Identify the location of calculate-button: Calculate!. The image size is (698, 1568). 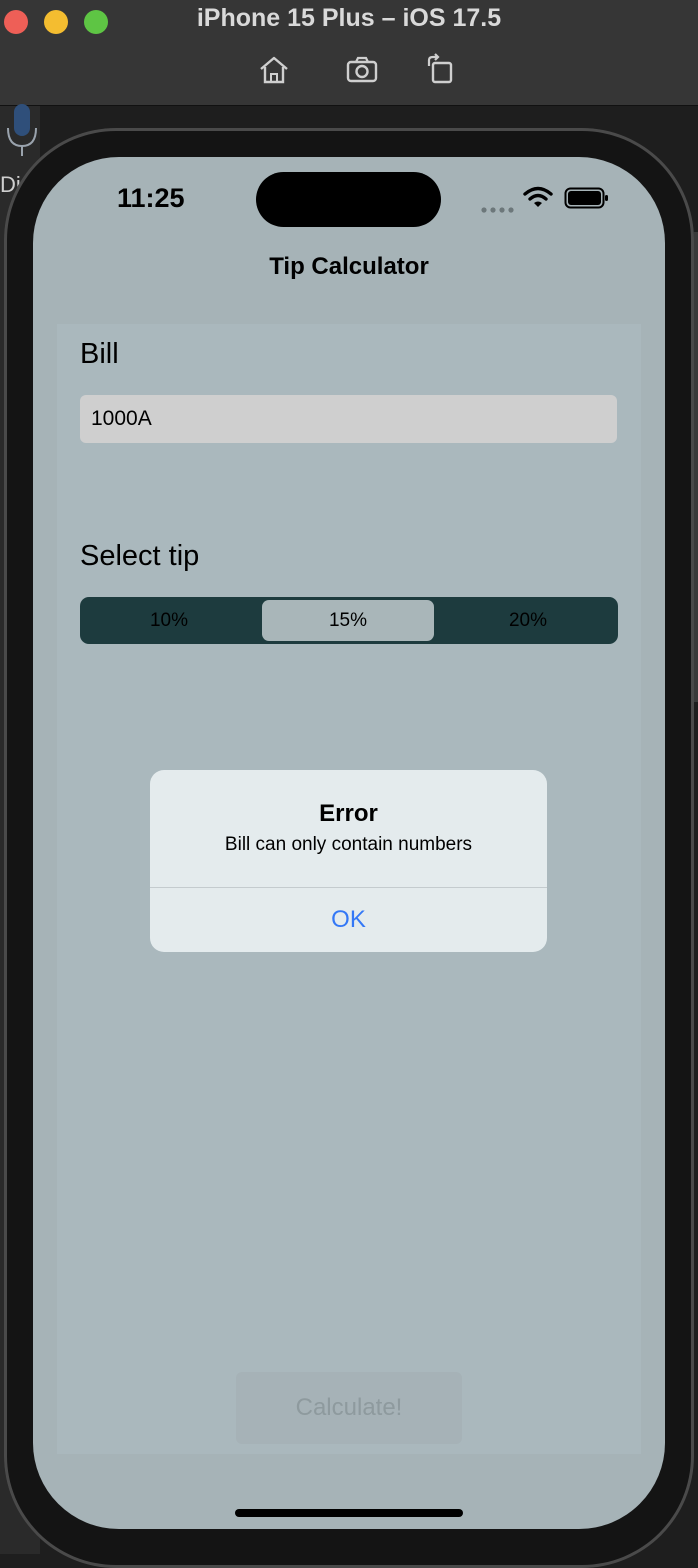
(349, 1408).